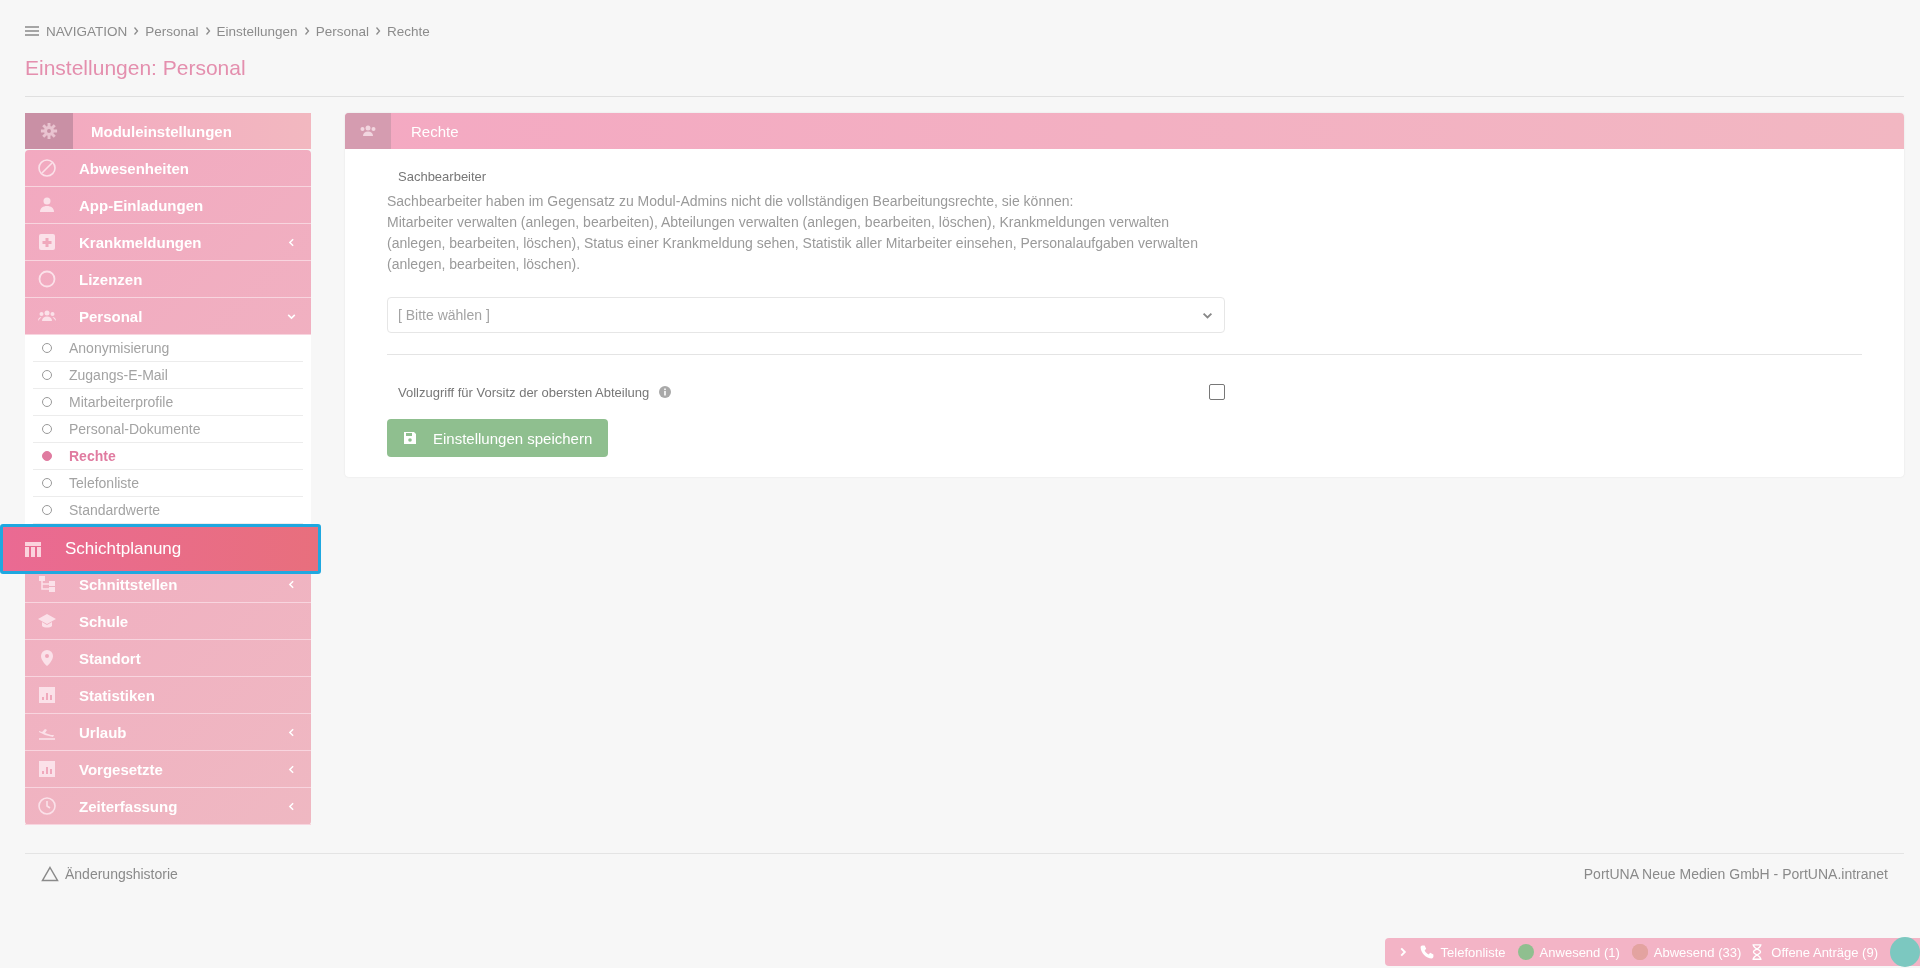 The height and width of the screenshot is (968, 1920). I want to click on sidebar-item: Schule, so click(168, 621).